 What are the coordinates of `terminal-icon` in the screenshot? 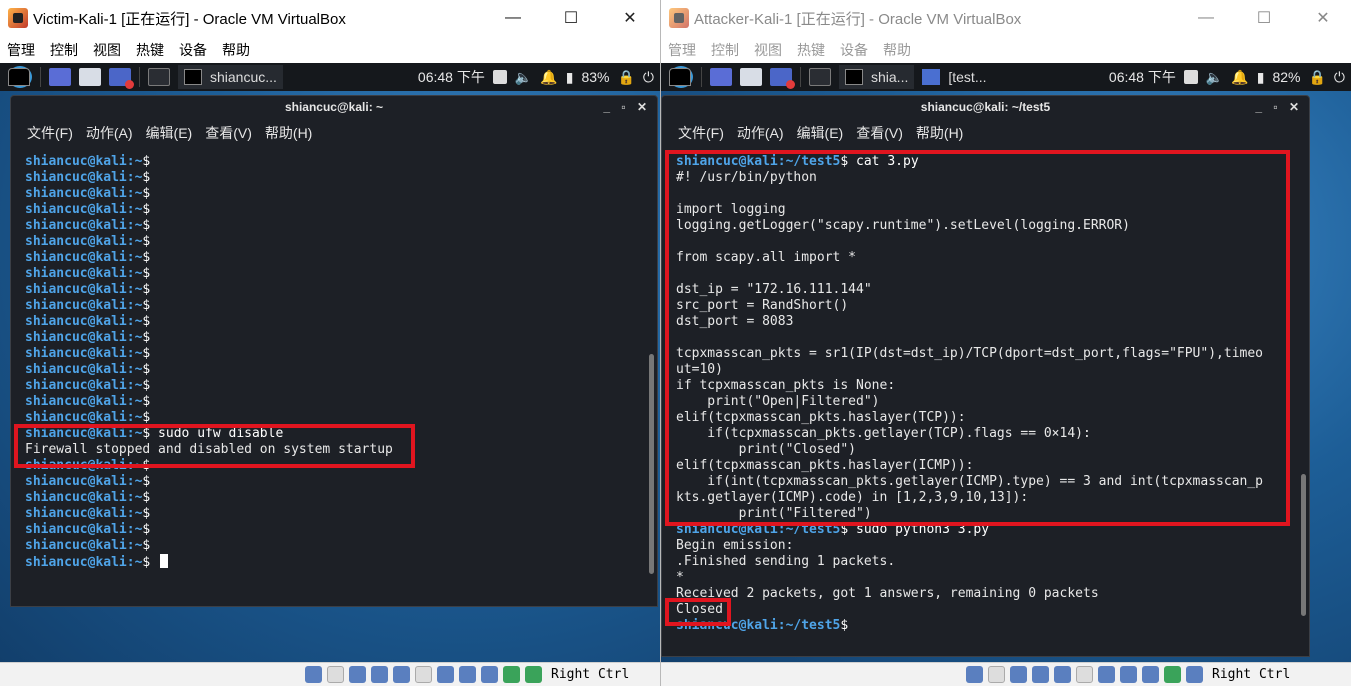 It's located at (854, 77).